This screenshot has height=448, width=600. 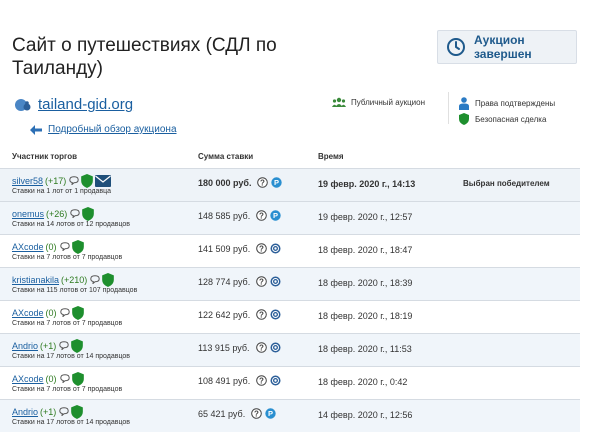 I want to click on bid-amount-value: 108 491 руб., so click(x=224, y=380).